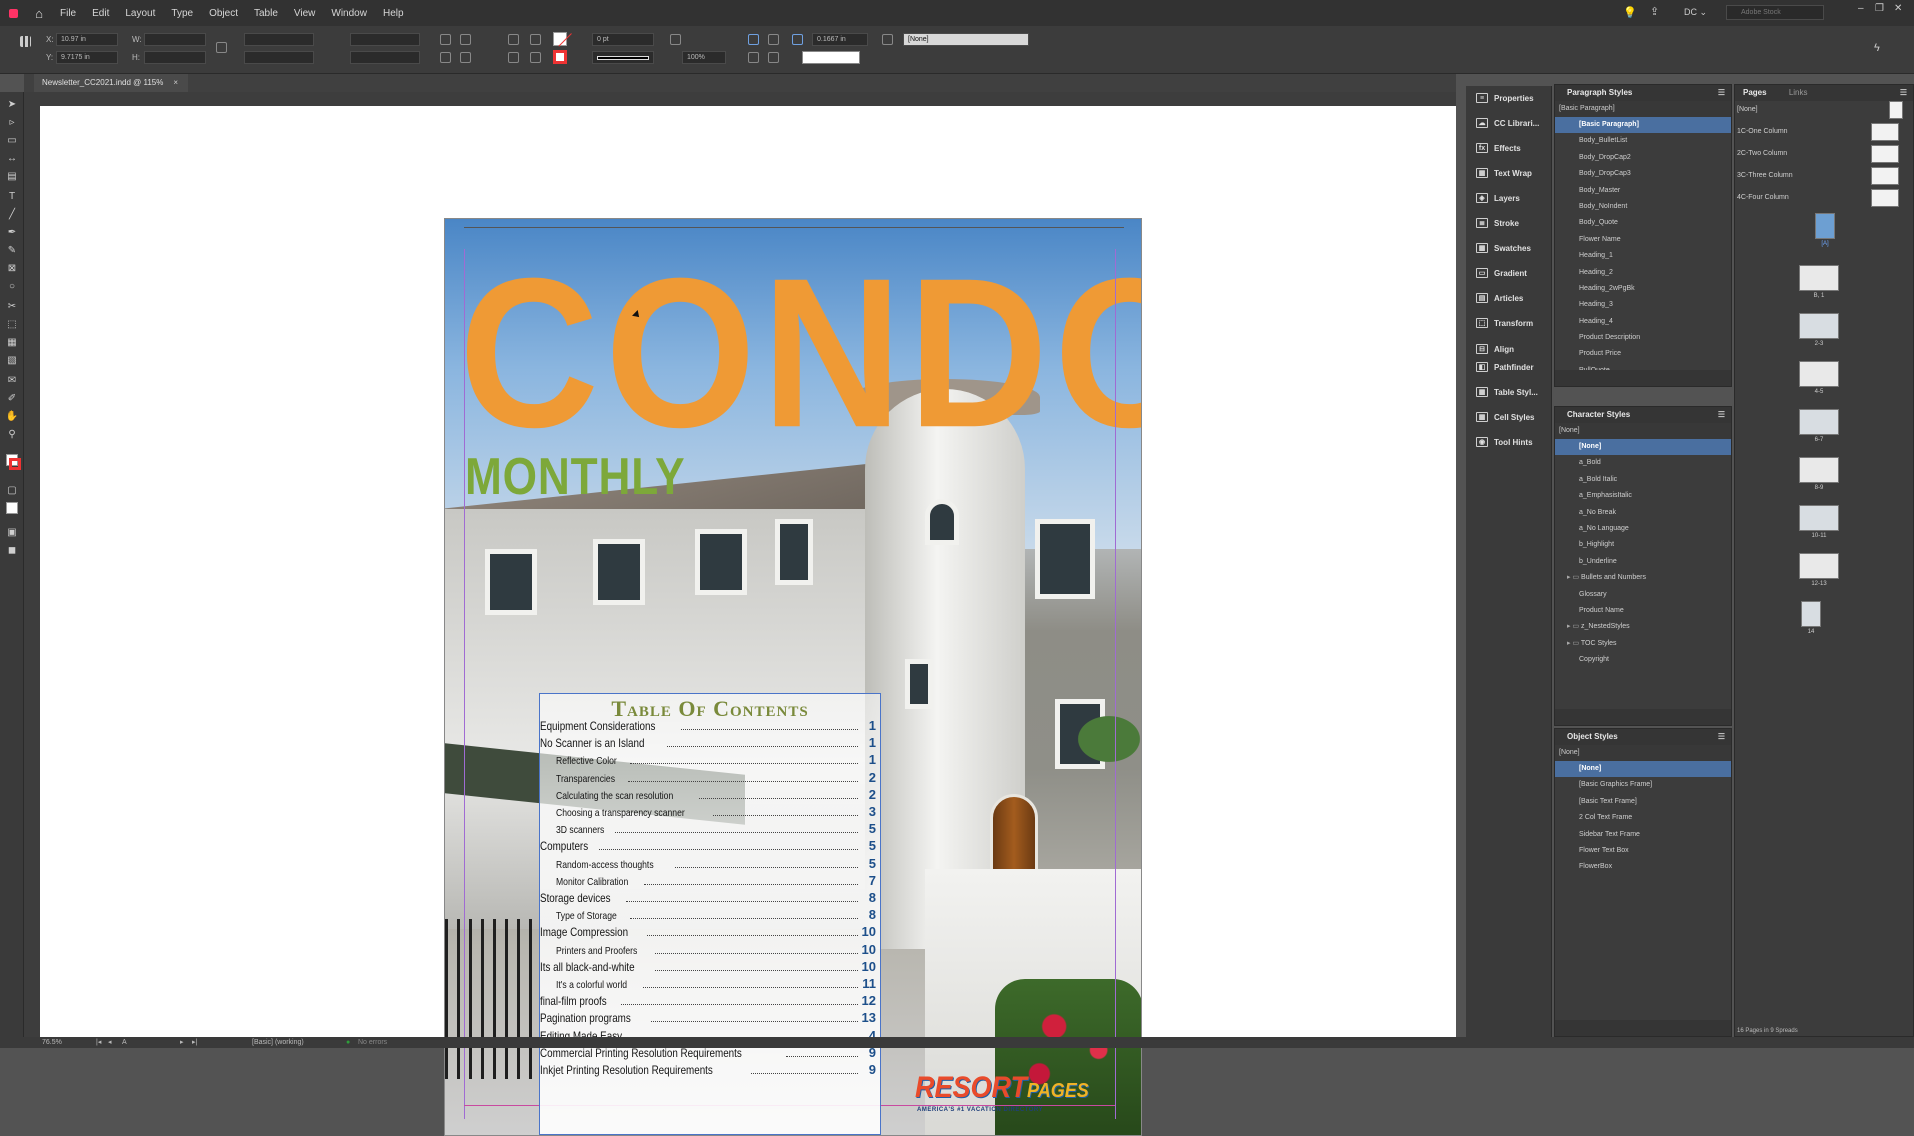  Describe the element at coordinates (1509, 323) in the screenshot. I see `dock-transform: ⬚ Transform` at that location.